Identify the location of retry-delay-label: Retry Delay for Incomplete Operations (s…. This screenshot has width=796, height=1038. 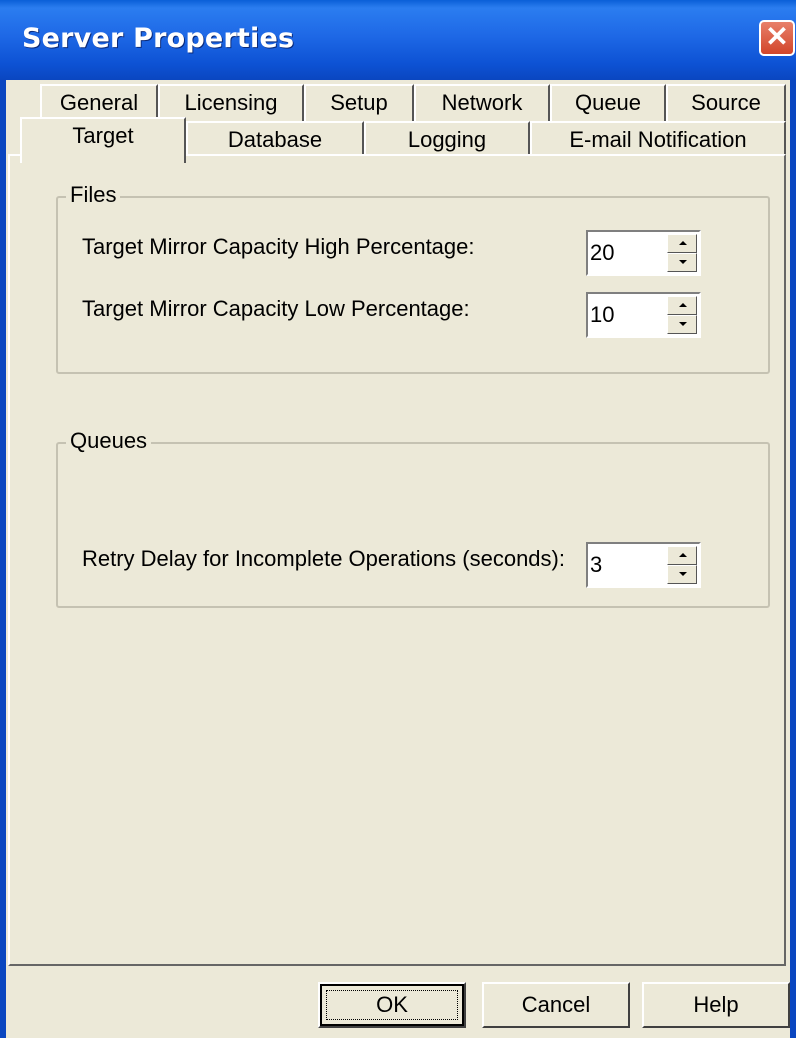
(323, 558).